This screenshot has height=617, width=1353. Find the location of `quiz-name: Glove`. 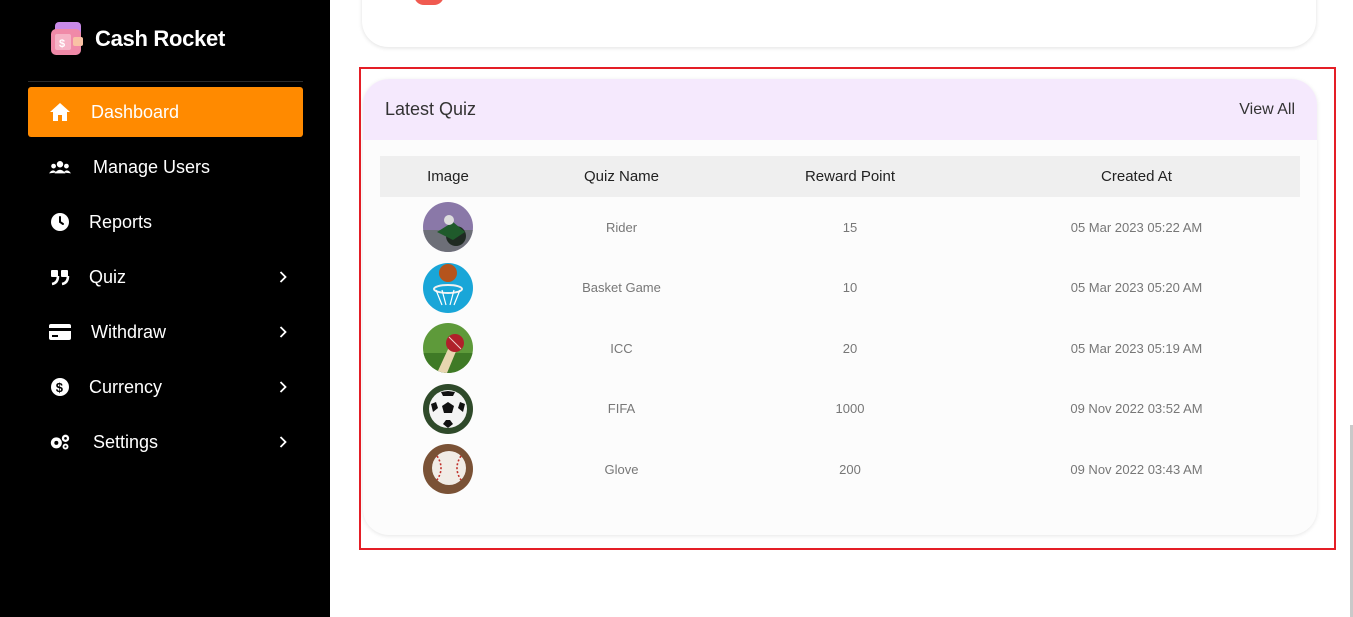

quiz-name: Glove is located at coordinates (621, 469).